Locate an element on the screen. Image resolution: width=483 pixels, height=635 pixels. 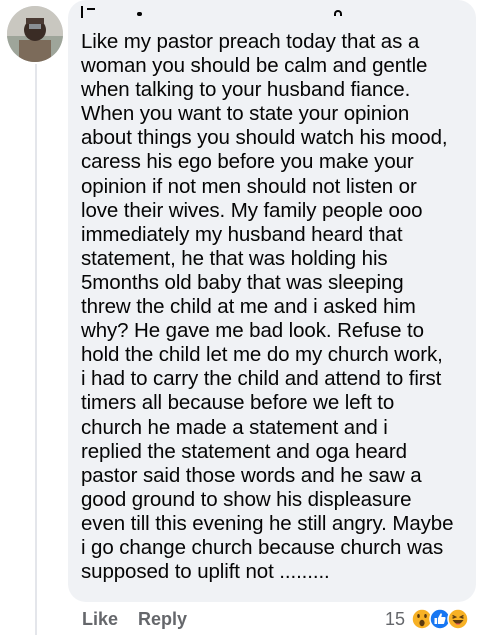
avatar-photo is located at coordinates (35, 34).